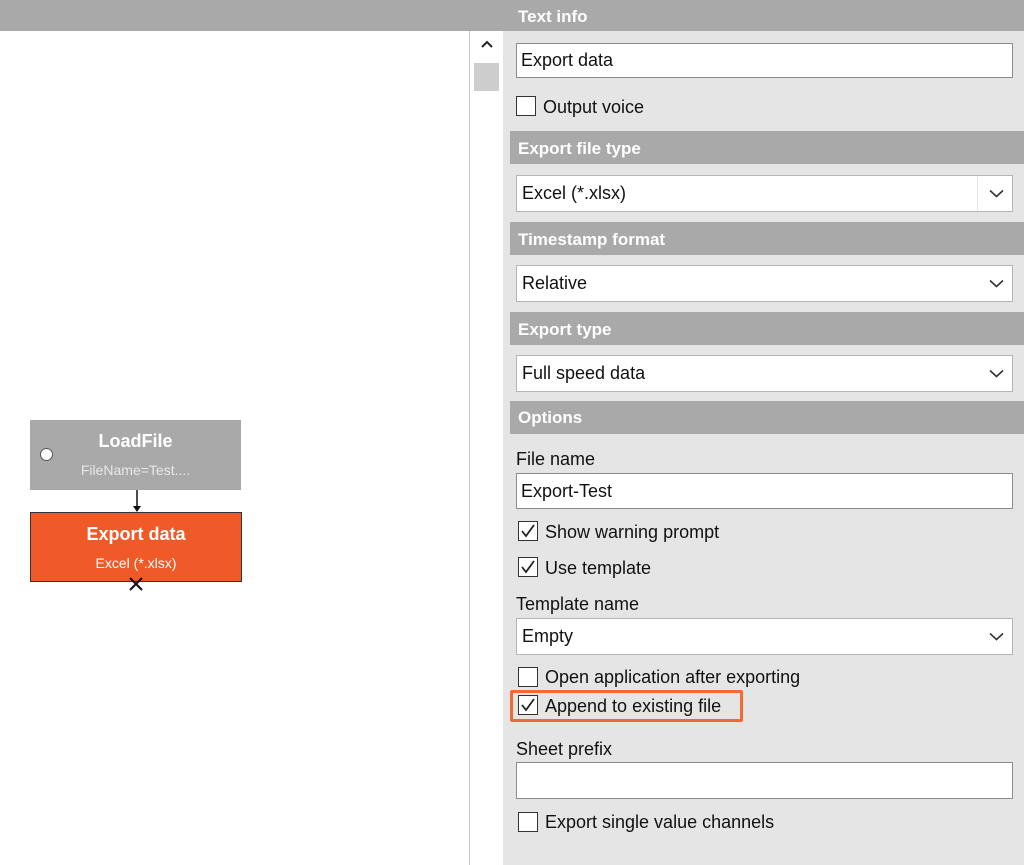 Image resolution: width=1024 pixels, height=865 pixels. What do you see at coordinates (487, 448) in the screenshot?
I see `vertical-scrollbar` at bounding box center [487, 448].